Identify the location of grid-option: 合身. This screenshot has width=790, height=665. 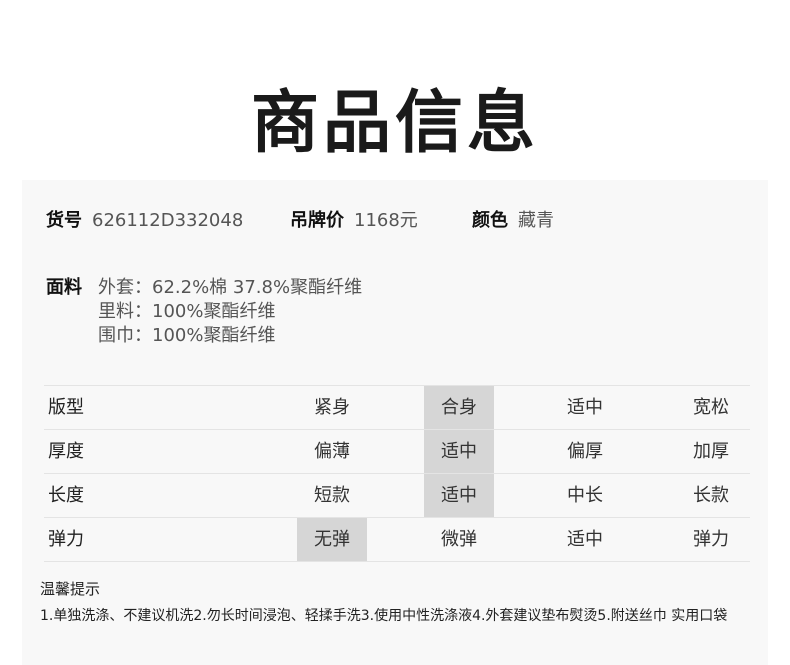
(459, 407).